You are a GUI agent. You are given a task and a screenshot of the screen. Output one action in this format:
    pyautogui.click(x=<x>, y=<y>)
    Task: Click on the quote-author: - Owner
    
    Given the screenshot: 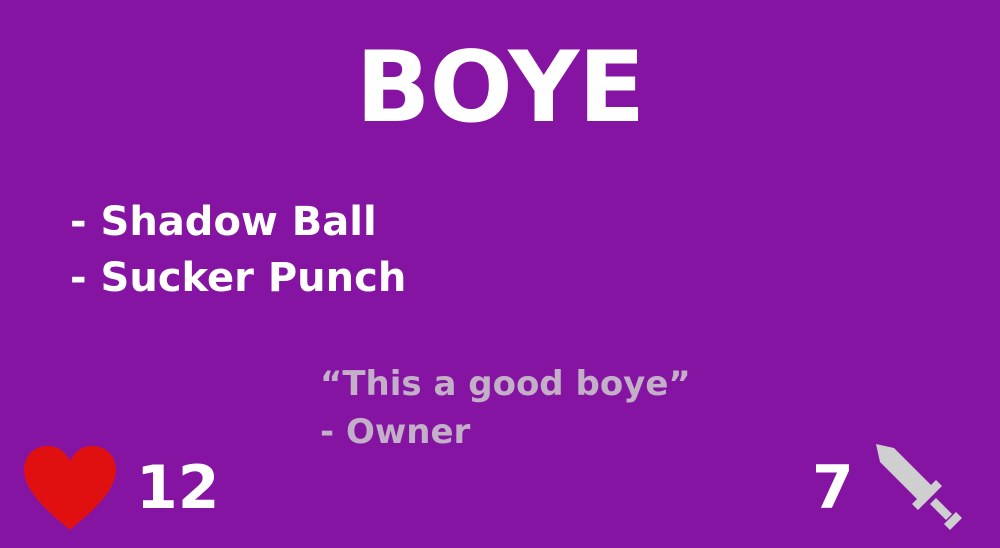 What is the action you would take?
    pyautogui.click(x=395, y=432)
    